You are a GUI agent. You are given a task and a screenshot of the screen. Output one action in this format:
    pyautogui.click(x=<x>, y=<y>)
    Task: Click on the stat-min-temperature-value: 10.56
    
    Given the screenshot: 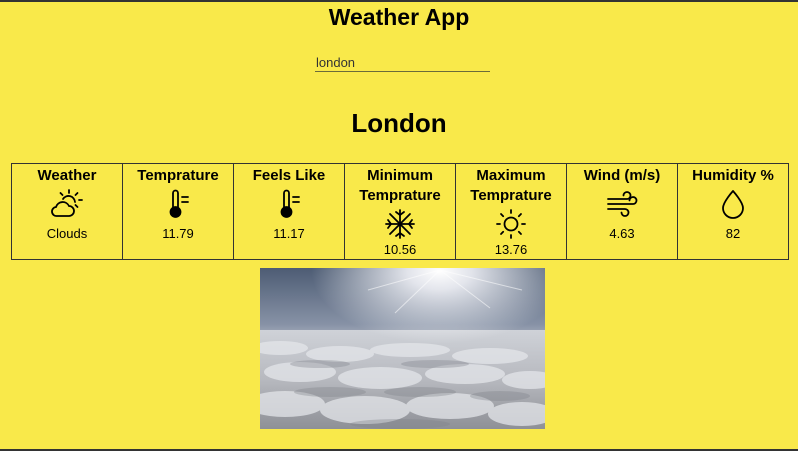 What is the action you would take?
    pyautogui.click(x=400, y=249)
    